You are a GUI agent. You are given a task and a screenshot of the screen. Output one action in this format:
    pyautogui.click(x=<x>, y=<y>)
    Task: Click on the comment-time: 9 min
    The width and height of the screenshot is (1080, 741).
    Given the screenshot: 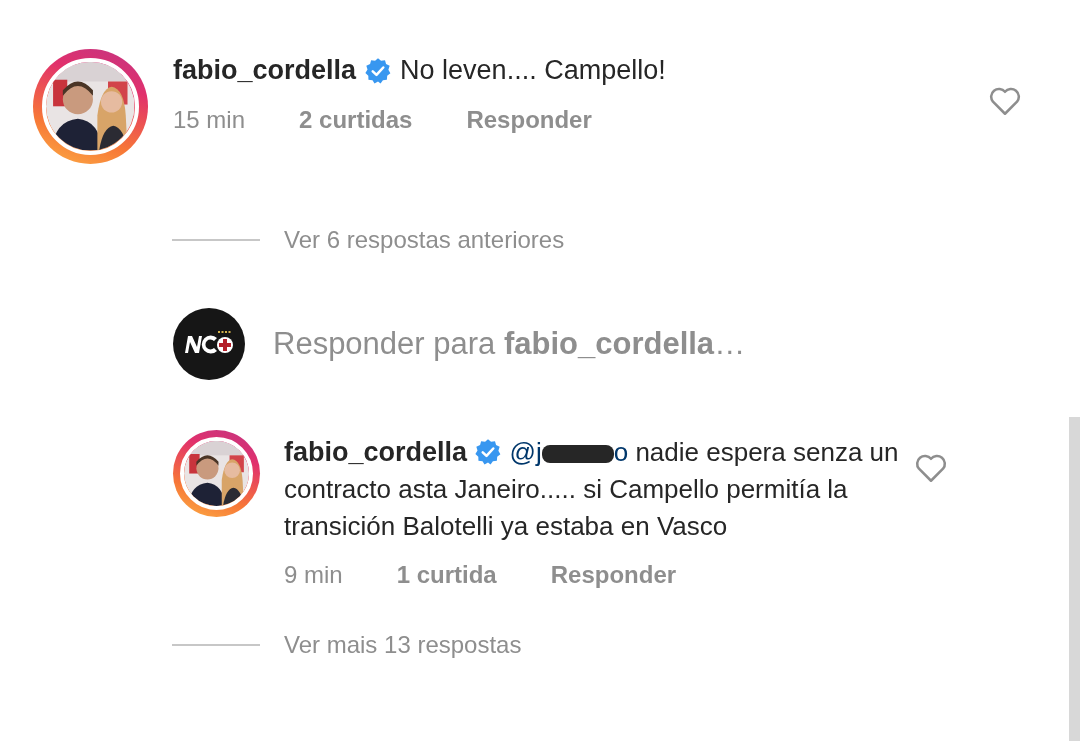 What is the action you would take?
    pyautogui.click(x=313, y=575)
    